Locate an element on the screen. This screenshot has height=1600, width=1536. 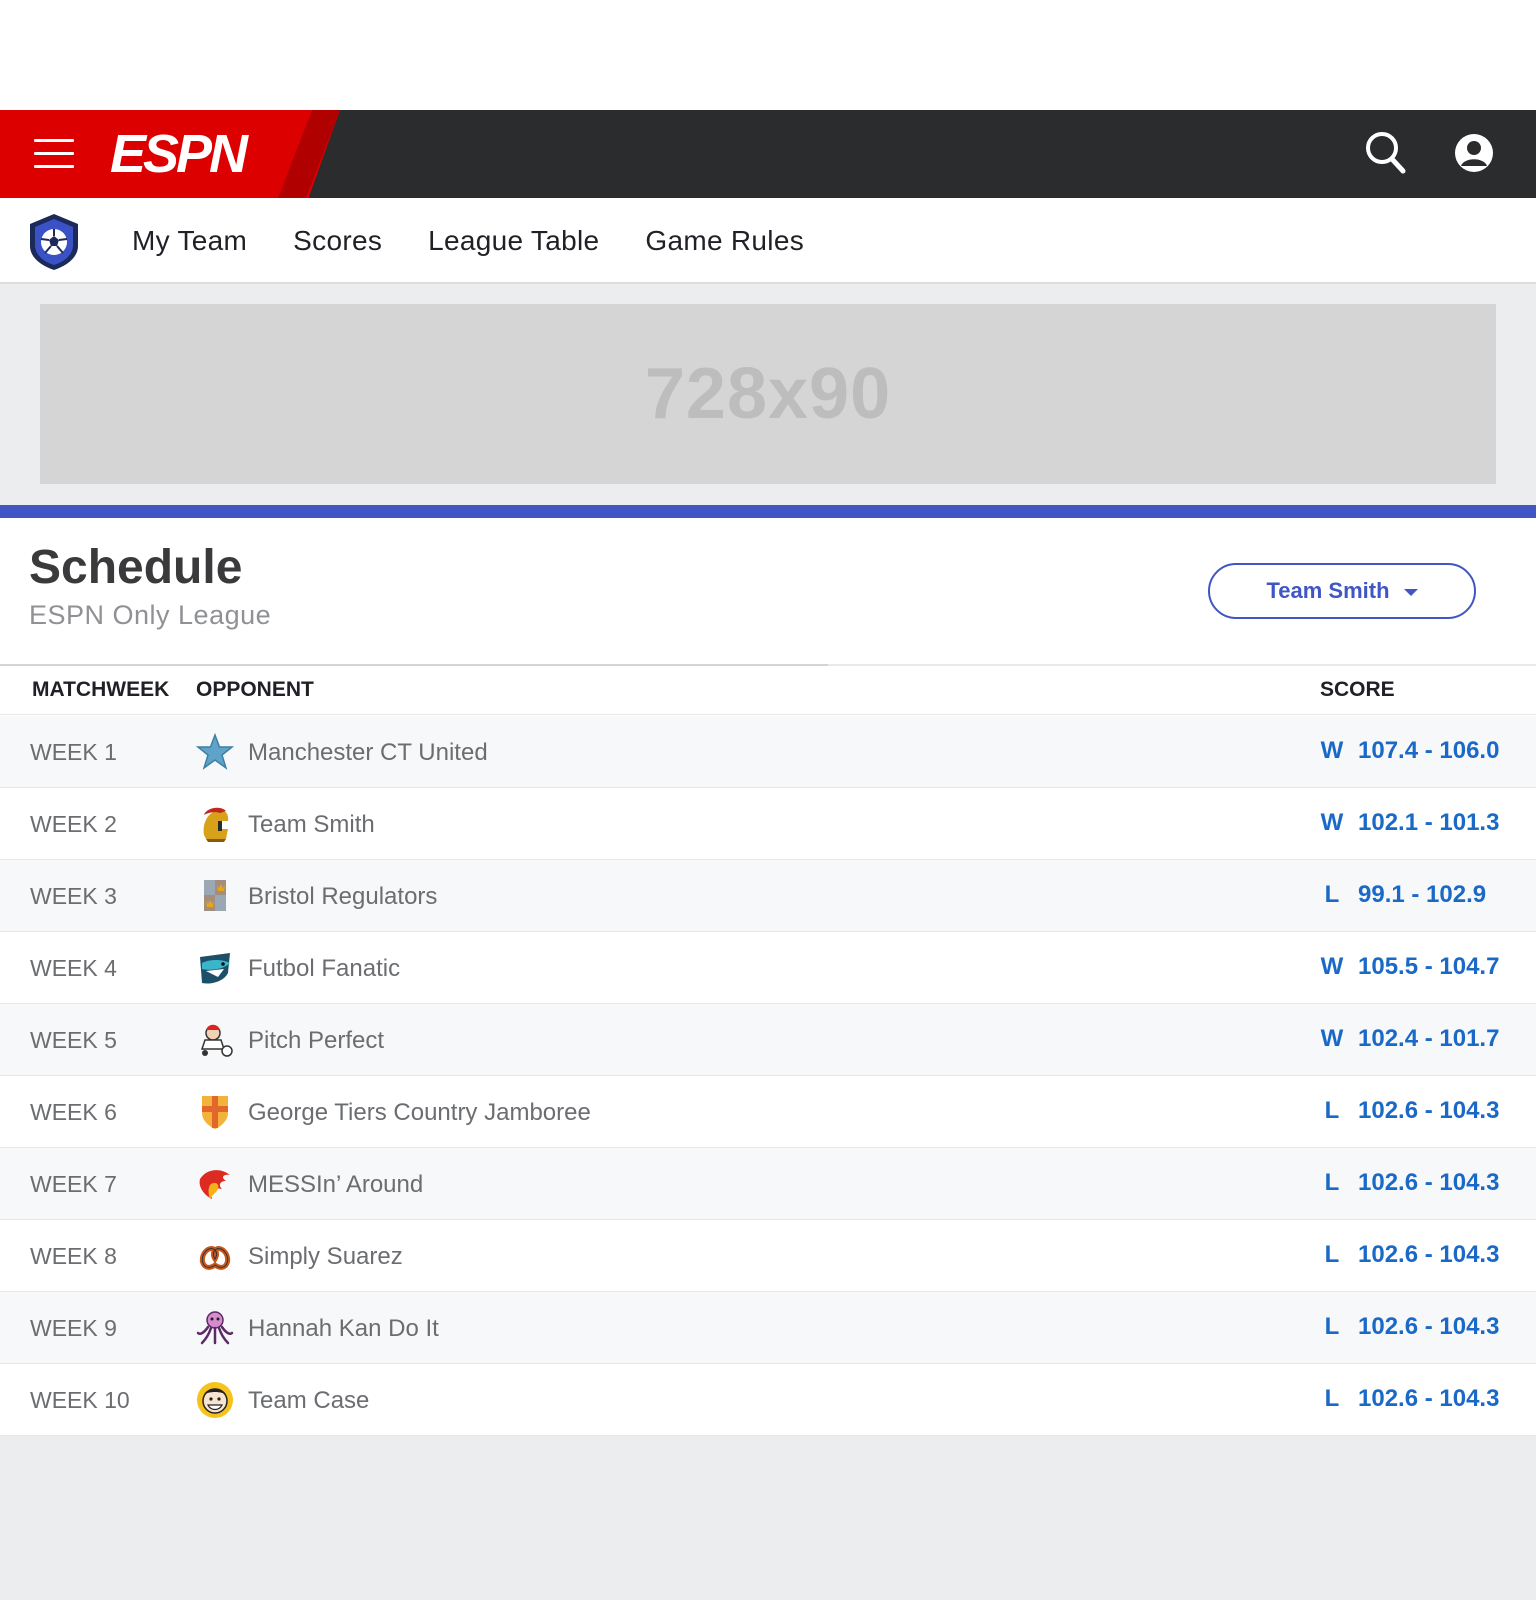
ad-size-label: 728x90 is located at coordinates (768, 394).